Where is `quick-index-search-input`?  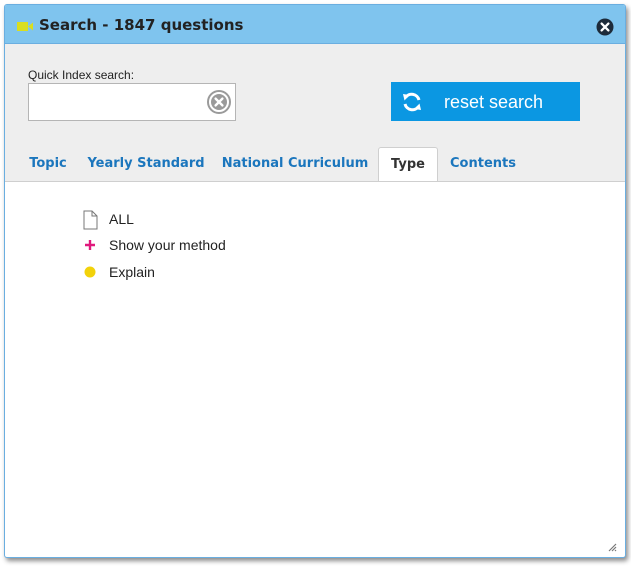
quick-index-search-input is located at coordinates (132, 102).